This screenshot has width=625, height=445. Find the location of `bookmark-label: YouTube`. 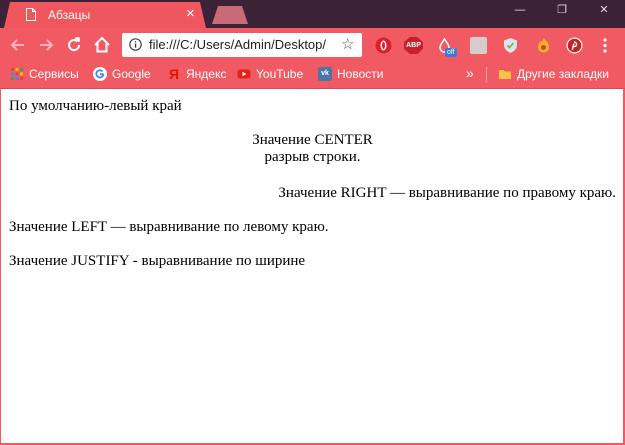

bookmark-label: YouTube is located at coordinates (280, 74).